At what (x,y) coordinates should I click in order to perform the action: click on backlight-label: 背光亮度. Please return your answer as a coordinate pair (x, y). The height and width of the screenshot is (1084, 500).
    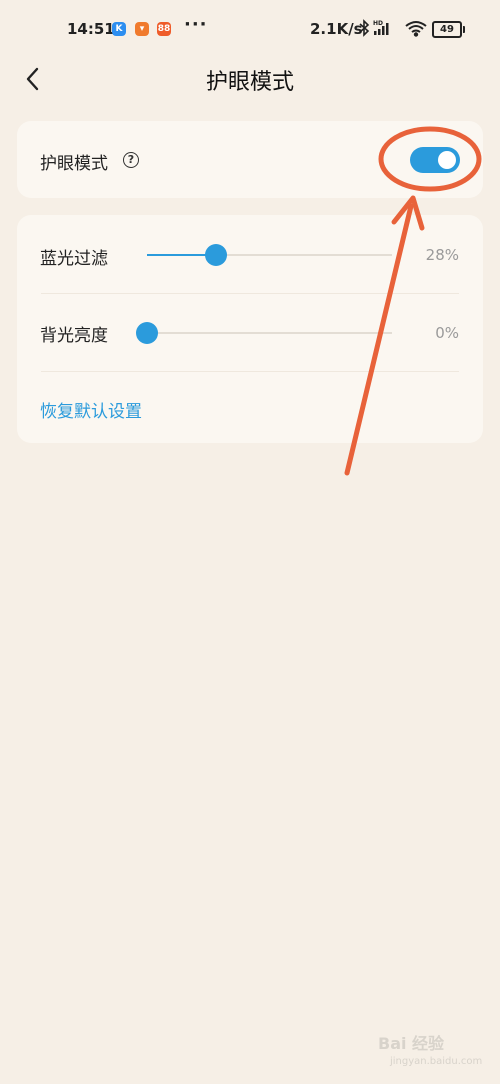
    Looking at the image, I should click on (74, 336).